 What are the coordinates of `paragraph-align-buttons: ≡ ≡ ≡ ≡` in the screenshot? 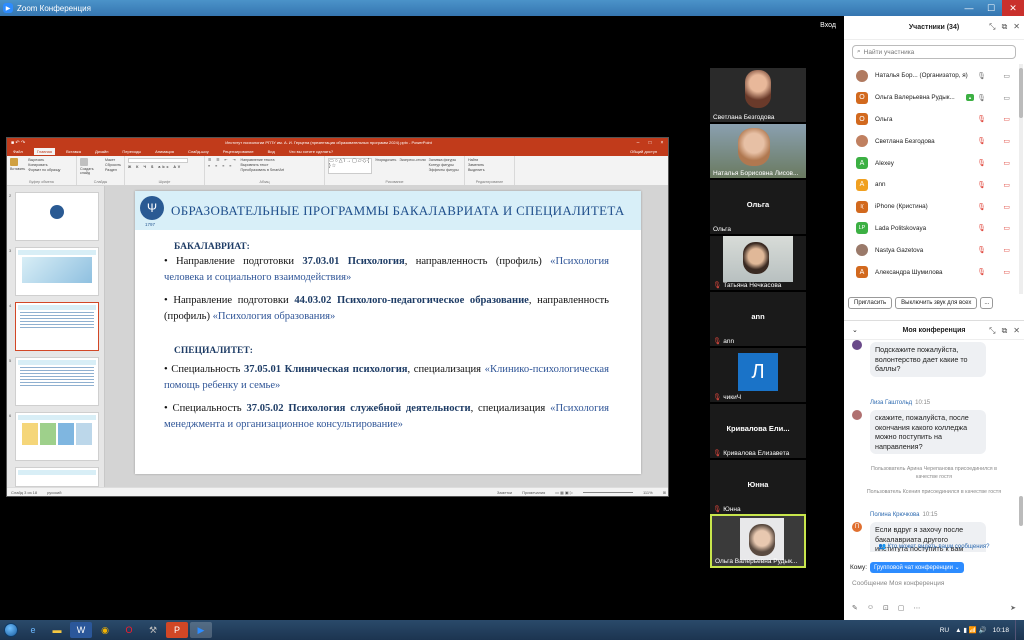 It's located at (222, 166).